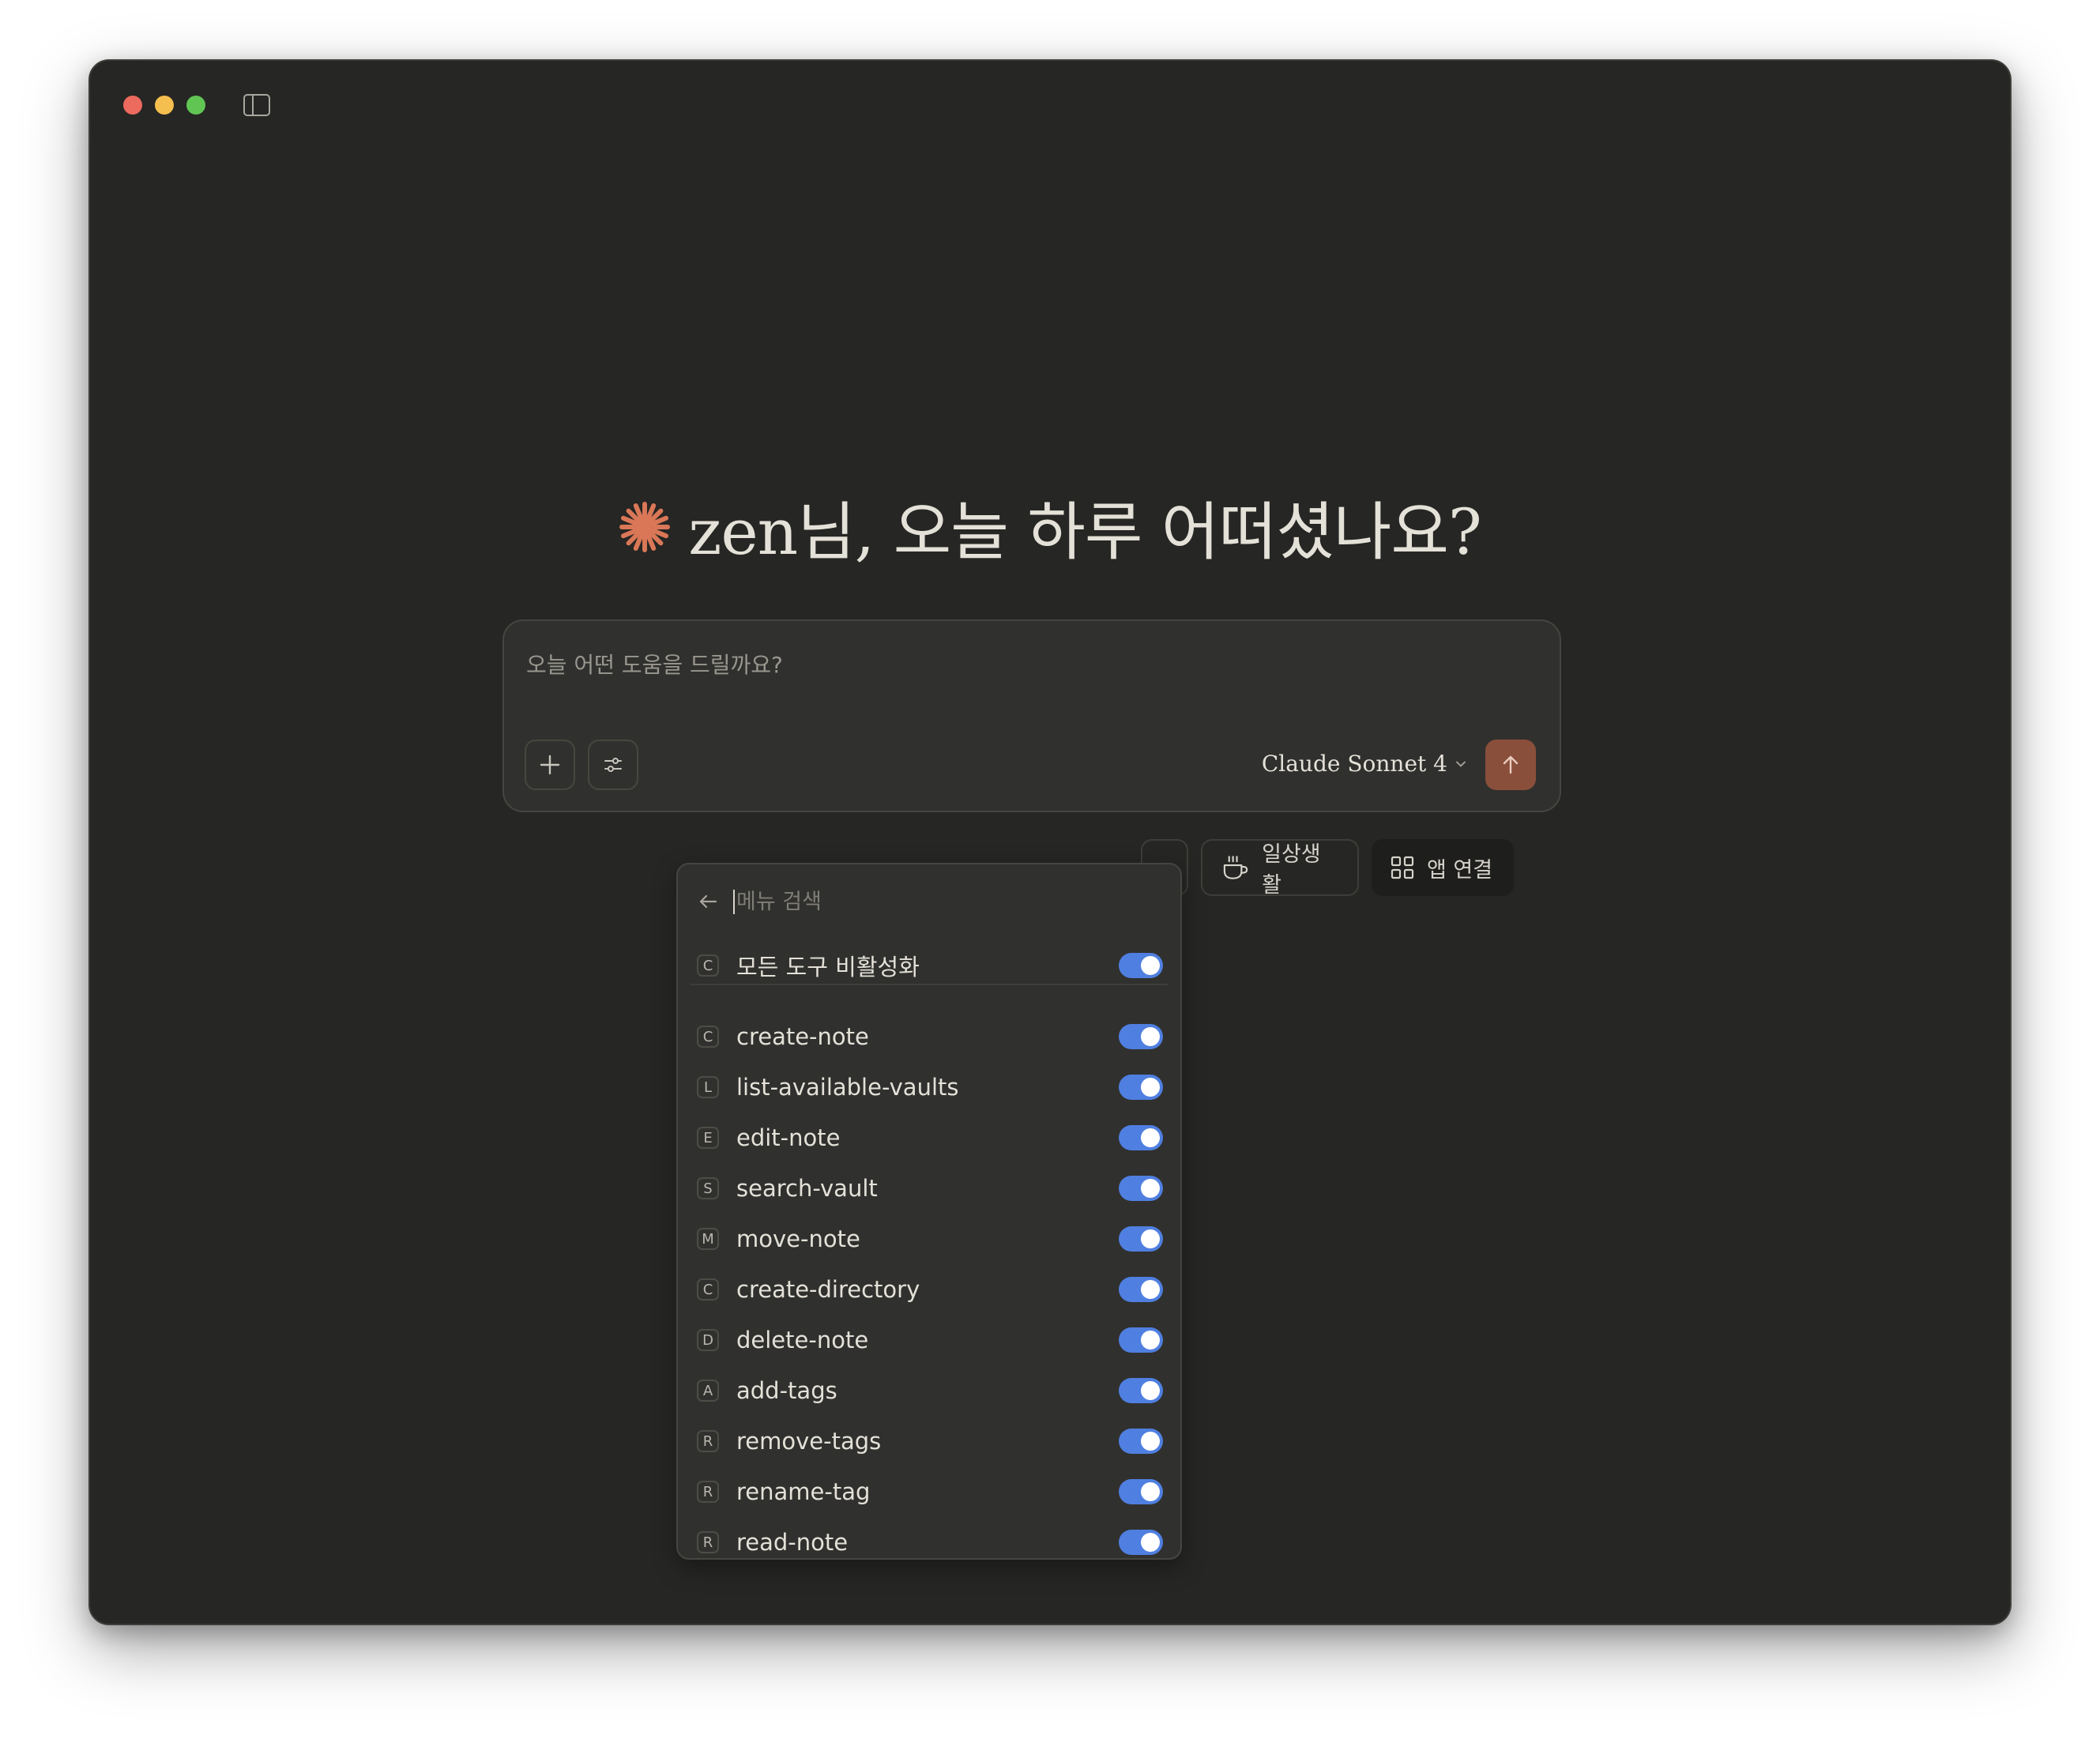 This screenshot has height=1743, width=2100. Describe the element at coordinates (1461, 764) in the screenshot. I see `chevron-down-icon` at that location.